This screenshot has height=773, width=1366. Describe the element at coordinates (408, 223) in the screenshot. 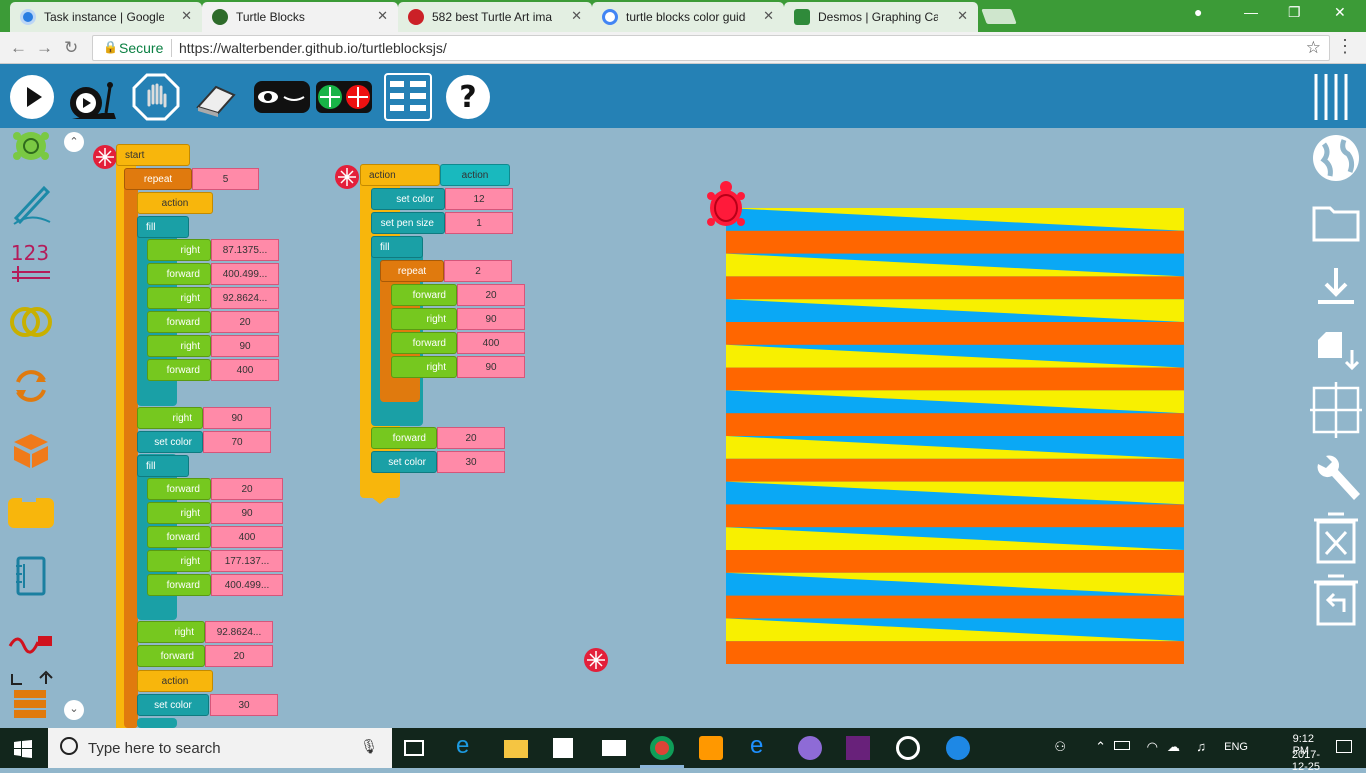

I see `set-pen-size-block: set pen size` at that location.